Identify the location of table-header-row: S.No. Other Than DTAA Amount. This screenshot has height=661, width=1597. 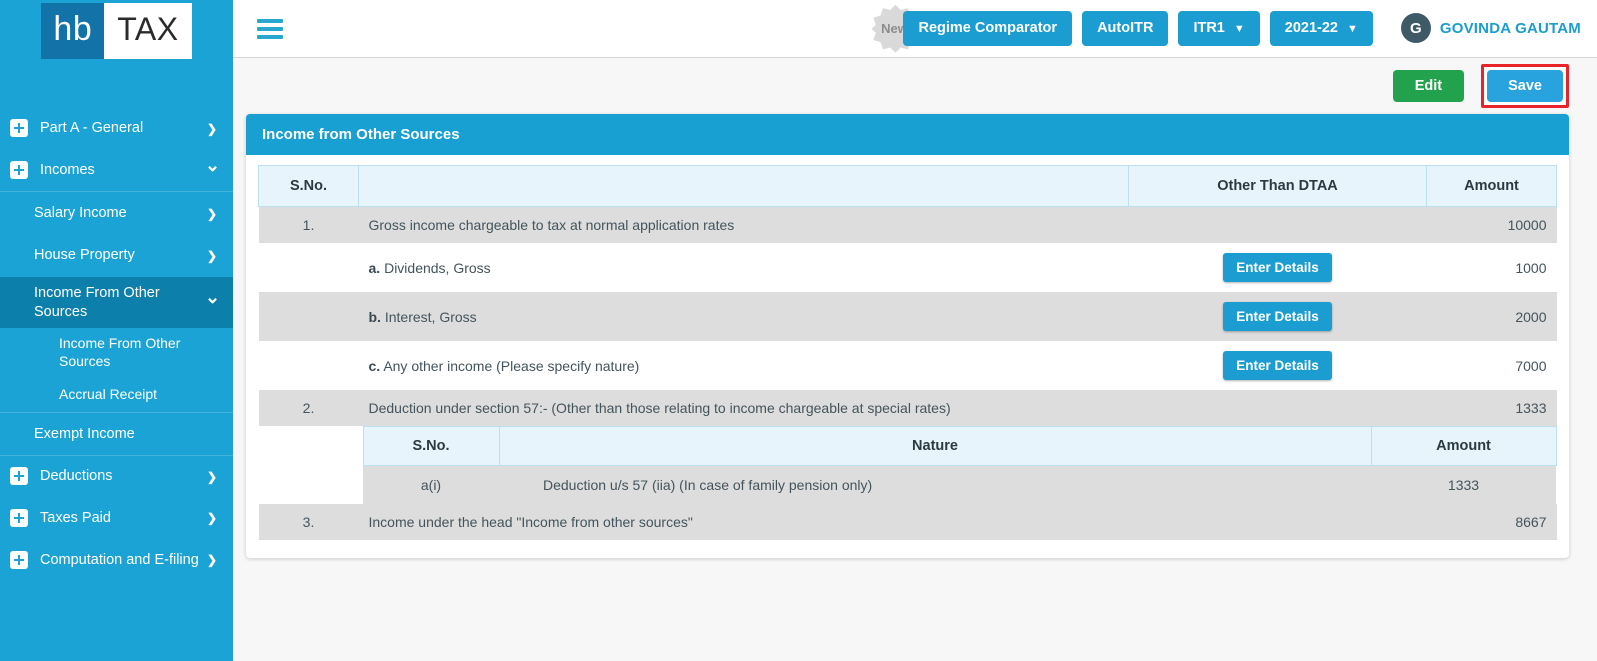
(907, 186).